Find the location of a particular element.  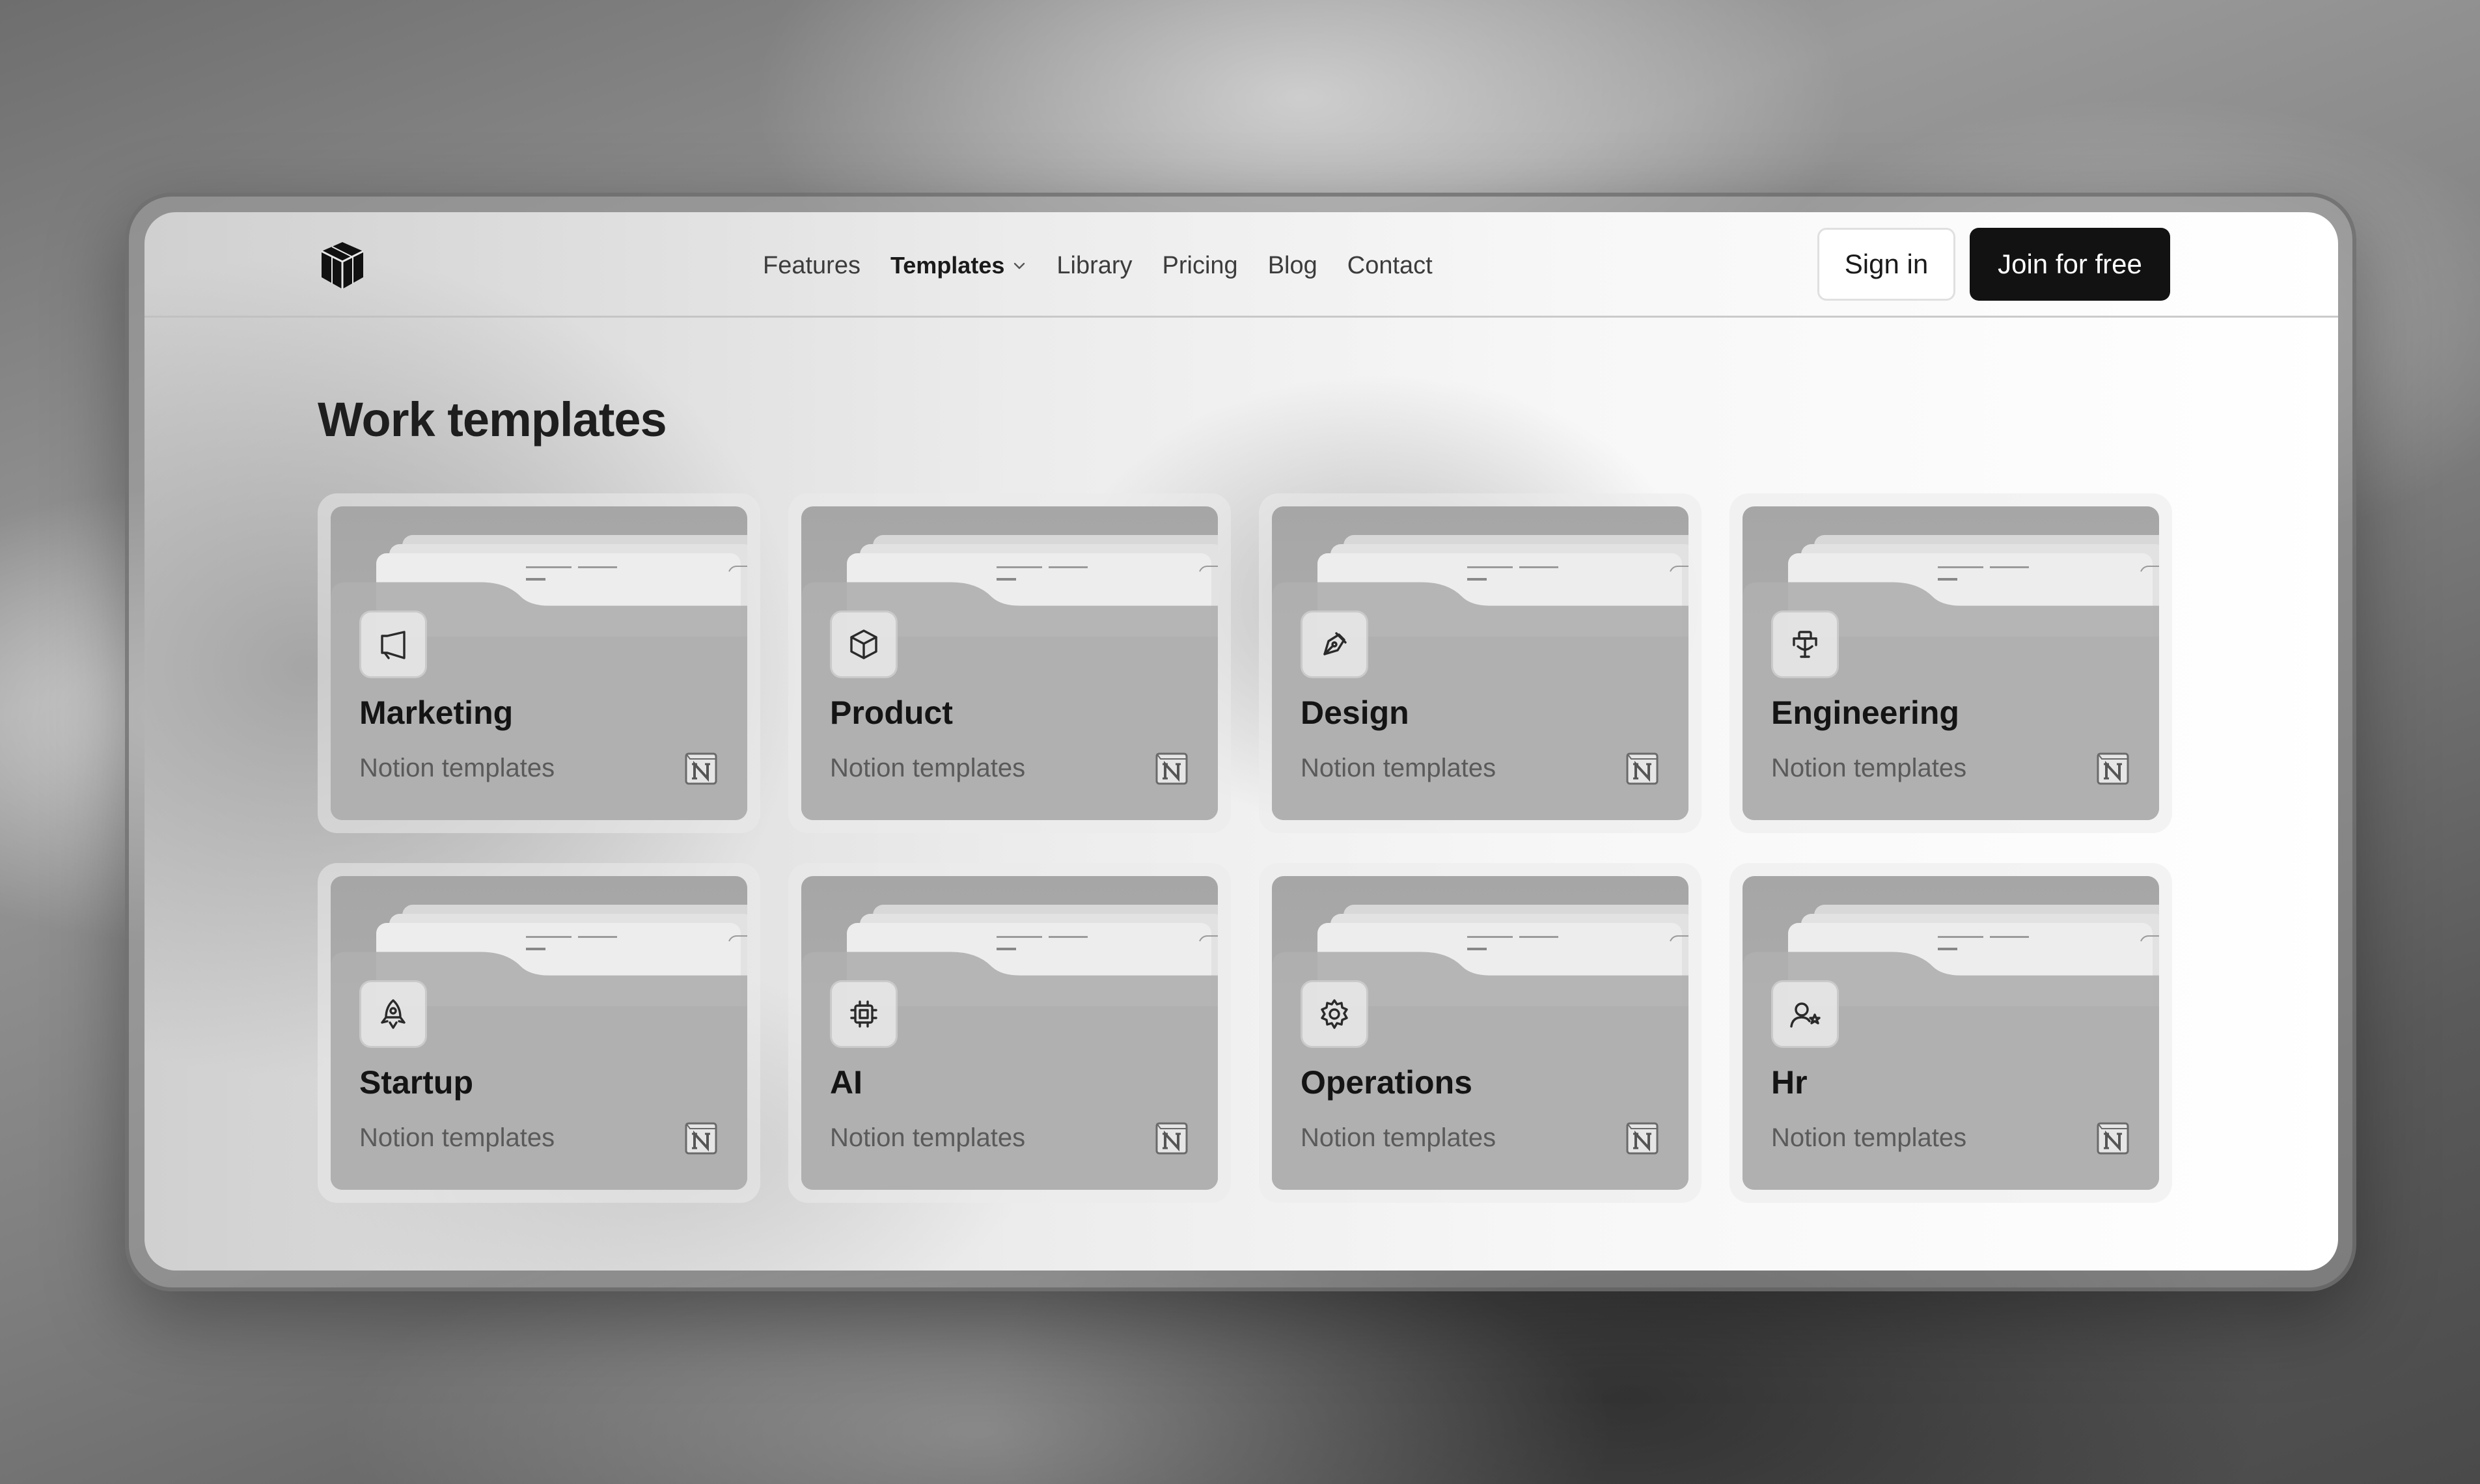

template-card-operations: Operations Notion templates is located at coordinates (1480, 1033).